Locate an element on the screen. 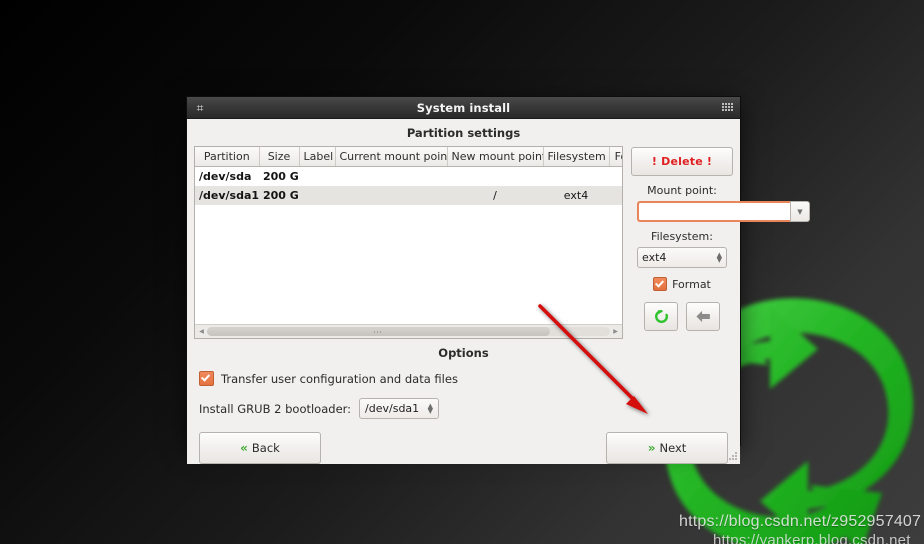 Image resolution: width=924 pixels, height=544 pixels. window-resize-grip is located at coordinates (733, 457).